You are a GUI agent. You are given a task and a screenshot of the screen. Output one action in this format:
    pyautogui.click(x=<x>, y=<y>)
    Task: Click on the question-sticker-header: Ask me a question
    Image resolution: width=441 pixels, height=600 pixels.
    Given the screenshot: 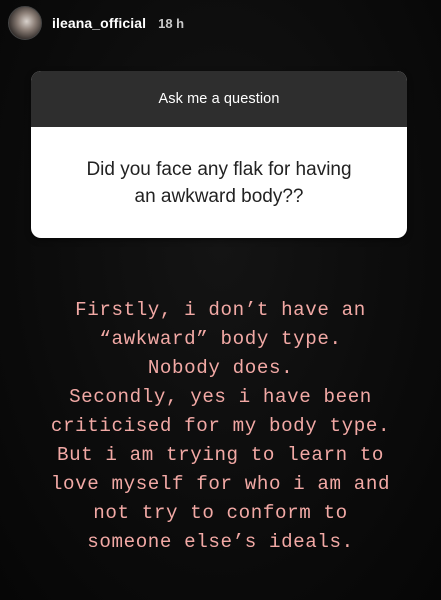 What is the action you would take?
    pyautogui.click(x=219, y=99)
    